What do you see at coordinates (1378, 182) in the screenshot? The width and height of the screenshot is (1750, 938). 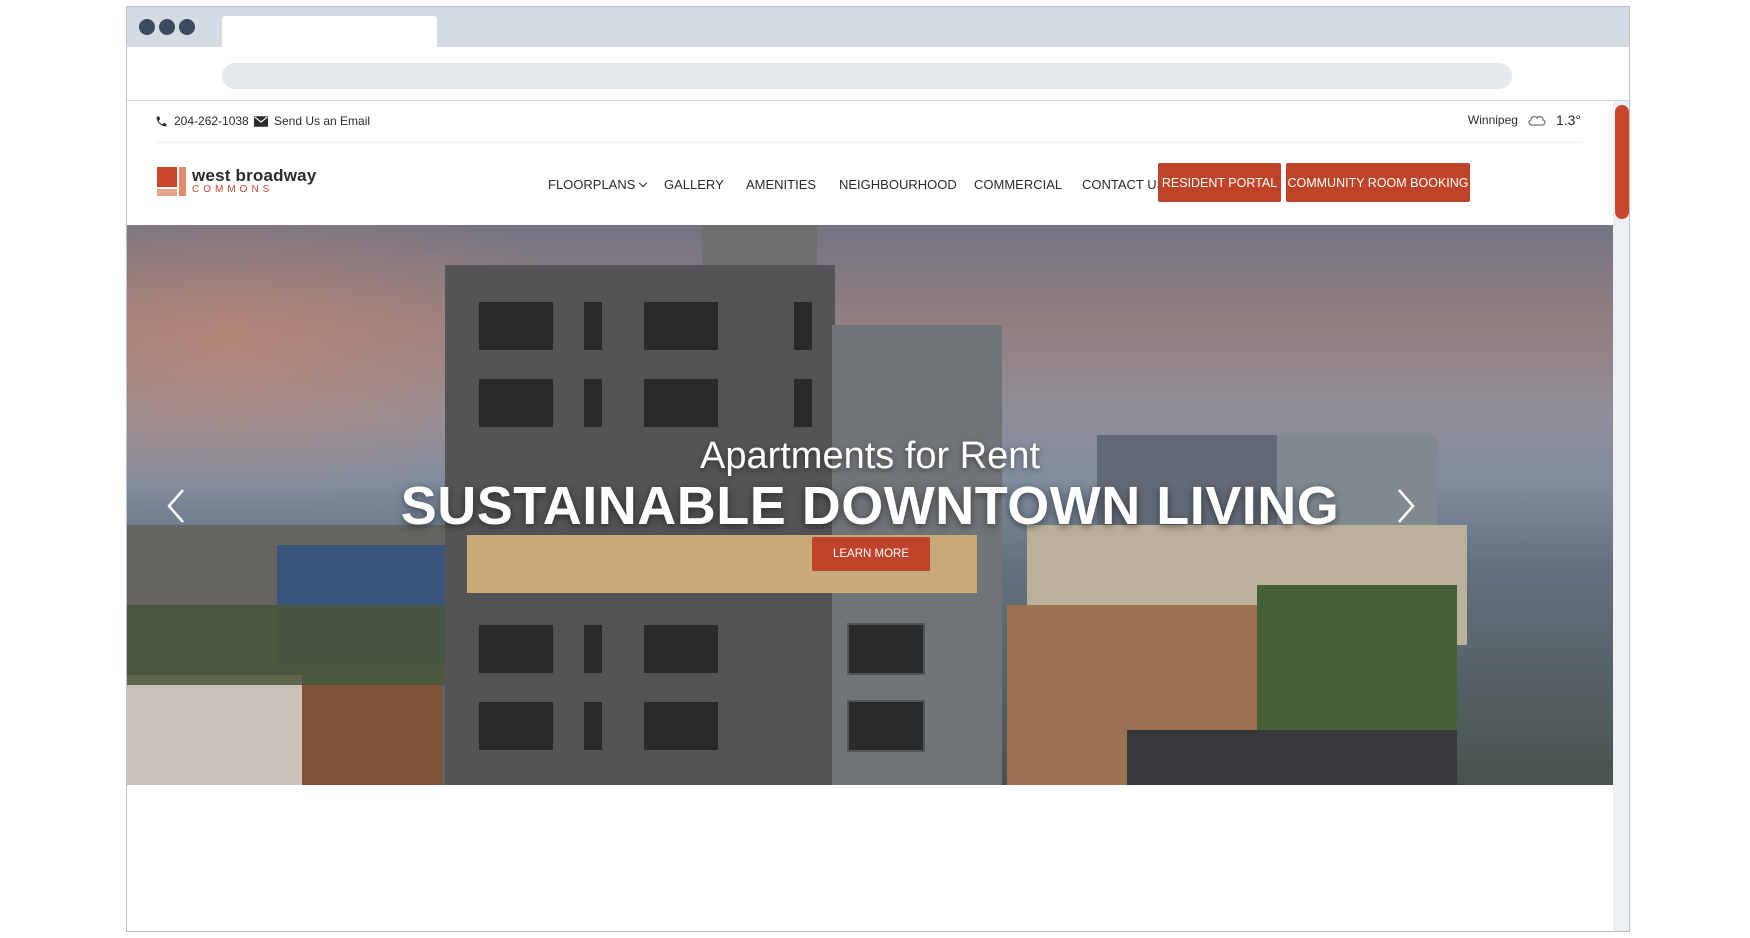 I see `community-room-booking-button: COMMUNITY ROOM BOOKING` at bounding box center [1378, 182].